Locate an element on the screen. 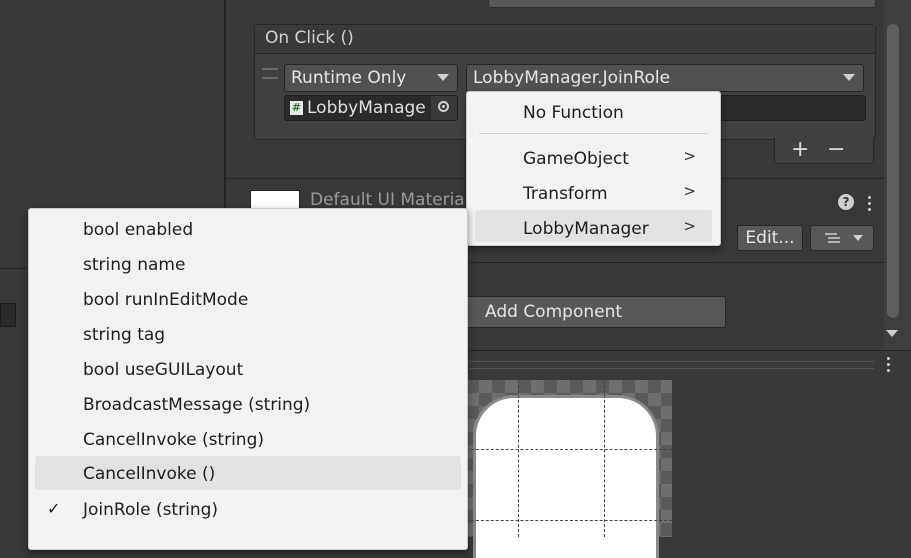 Image resolution: width=911 pixels, height=558 pixels. submenu-item-label: BroadcastMessage (string) is located at coordinates (197, 405).